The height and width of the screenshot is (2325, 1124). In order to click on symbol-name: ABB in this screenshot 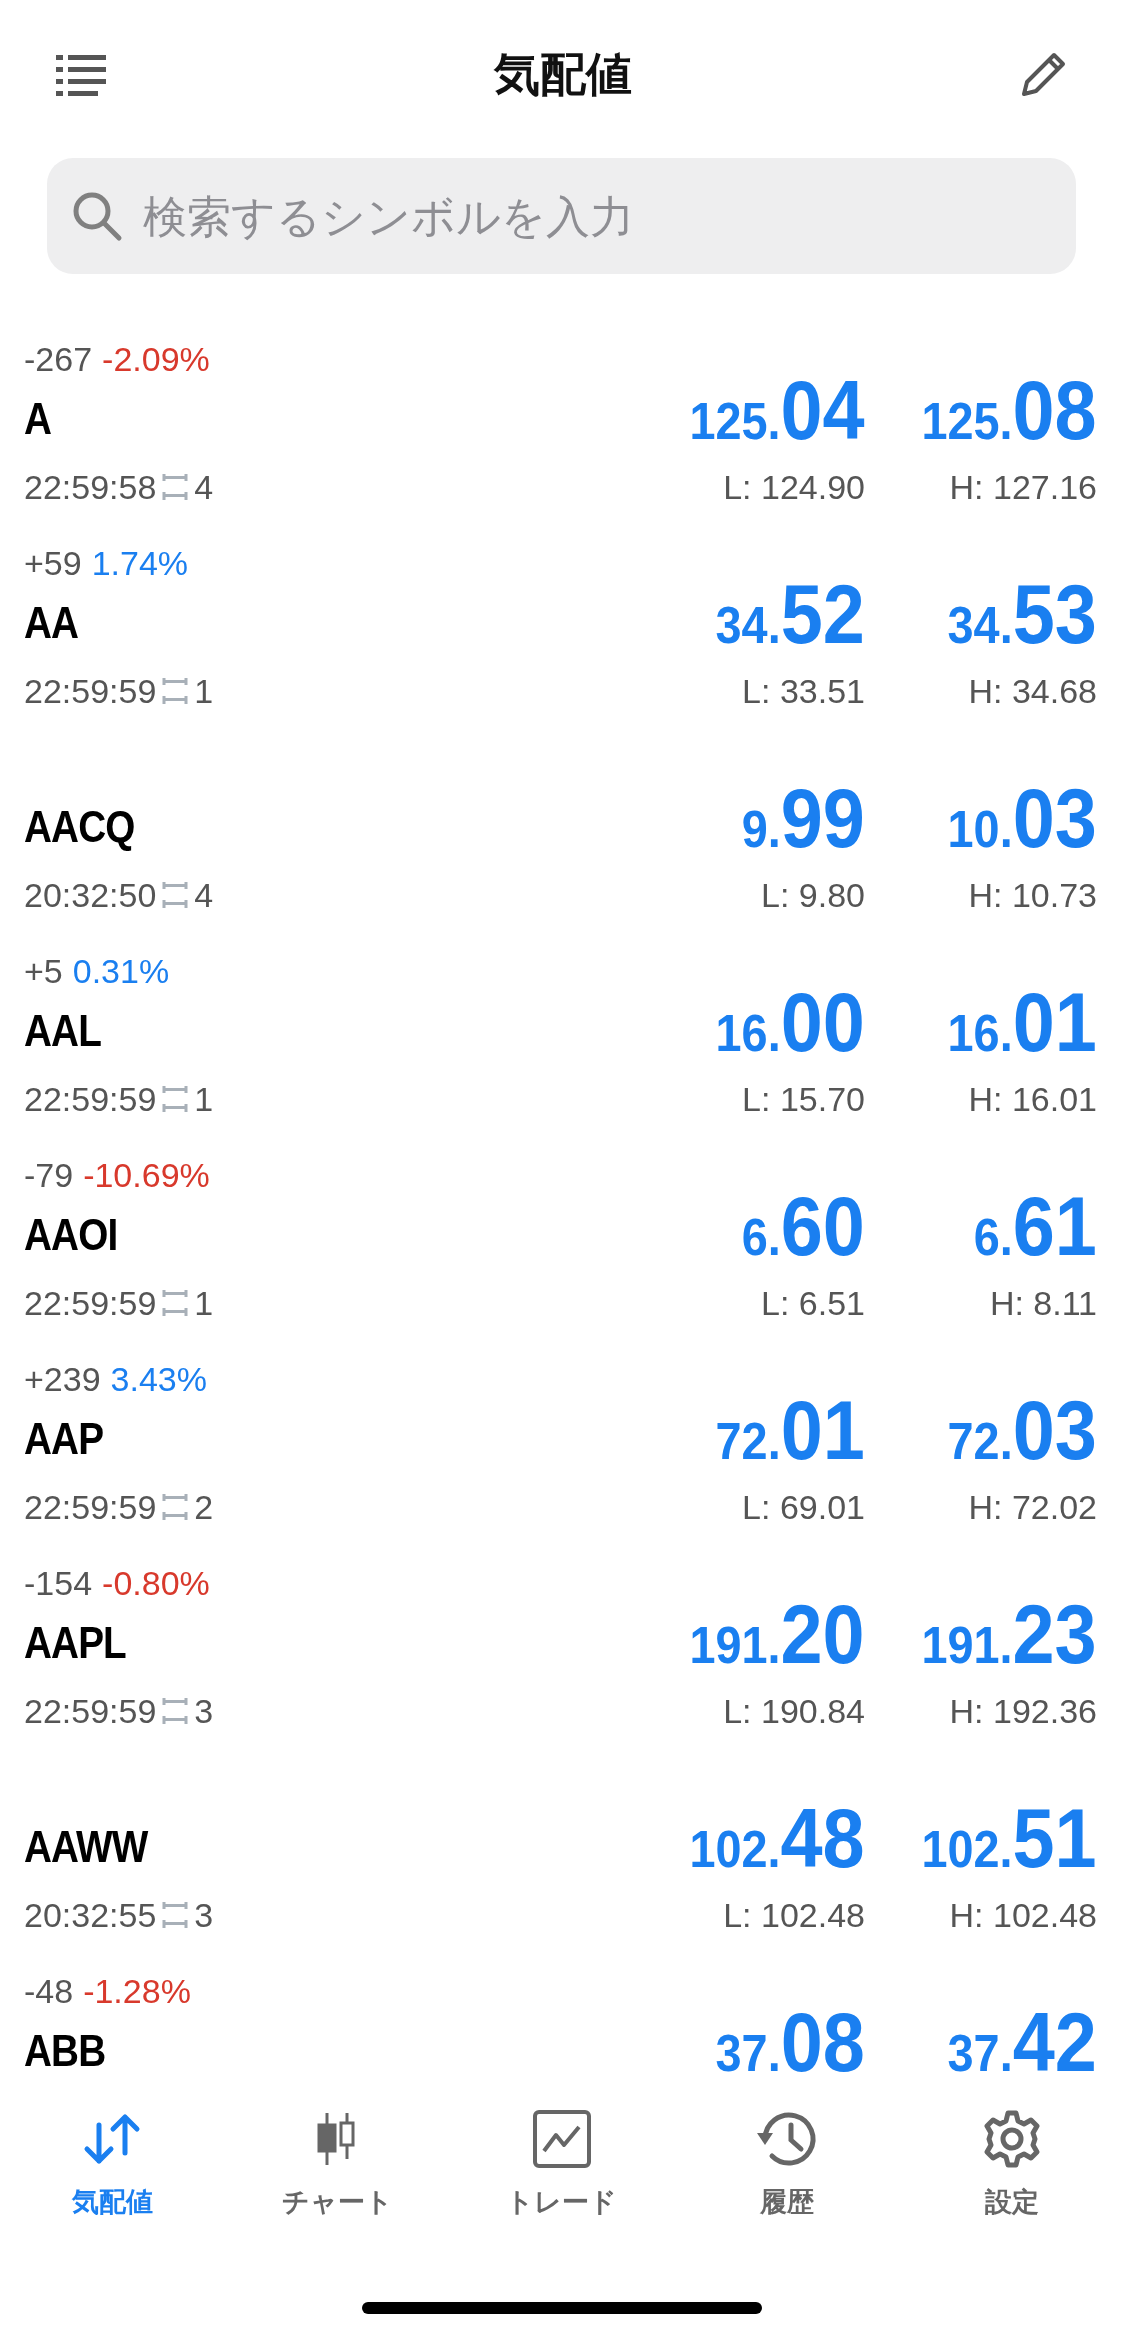, I will do `click(65, 2051)`.